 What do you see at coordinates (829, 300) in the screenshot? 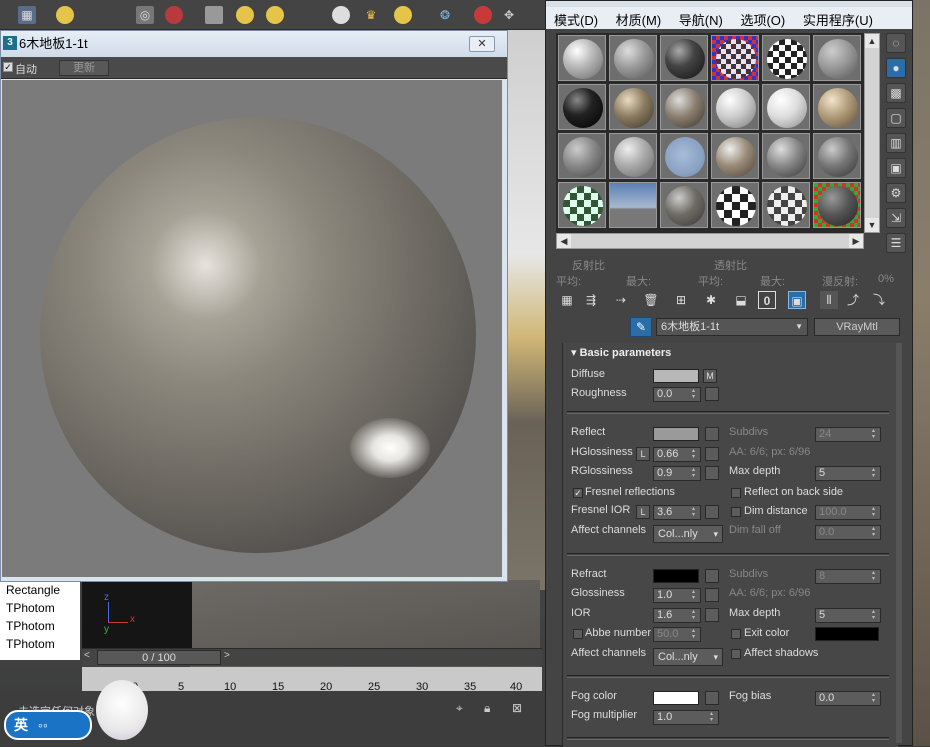
I see `show-end-result-icon: ⫴` at bounding box center [829, 300].